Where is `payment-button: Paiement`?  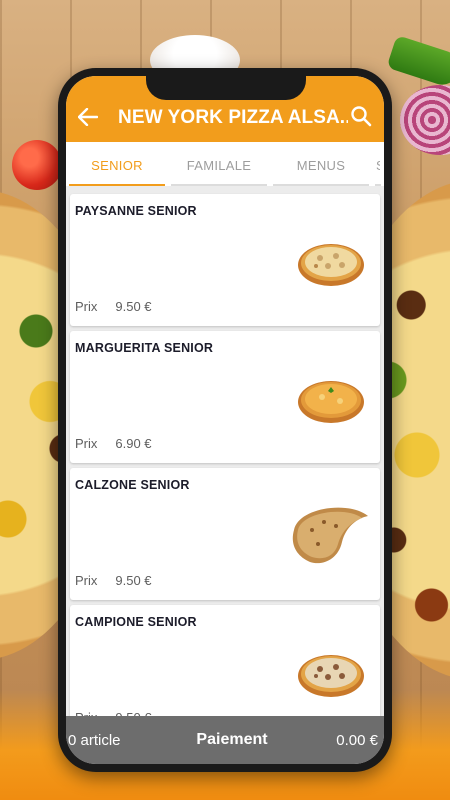 payment-button: Paiement is located at coordinates (237, 740).